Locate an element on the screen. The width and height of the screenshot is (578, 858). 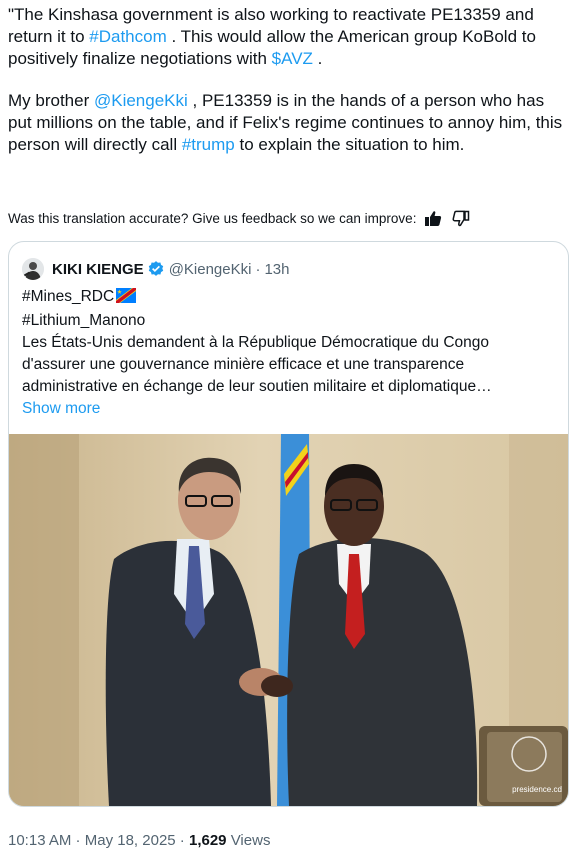
hashtag-link-dathcom: #Dathcom is located at coordinates (127, 36).